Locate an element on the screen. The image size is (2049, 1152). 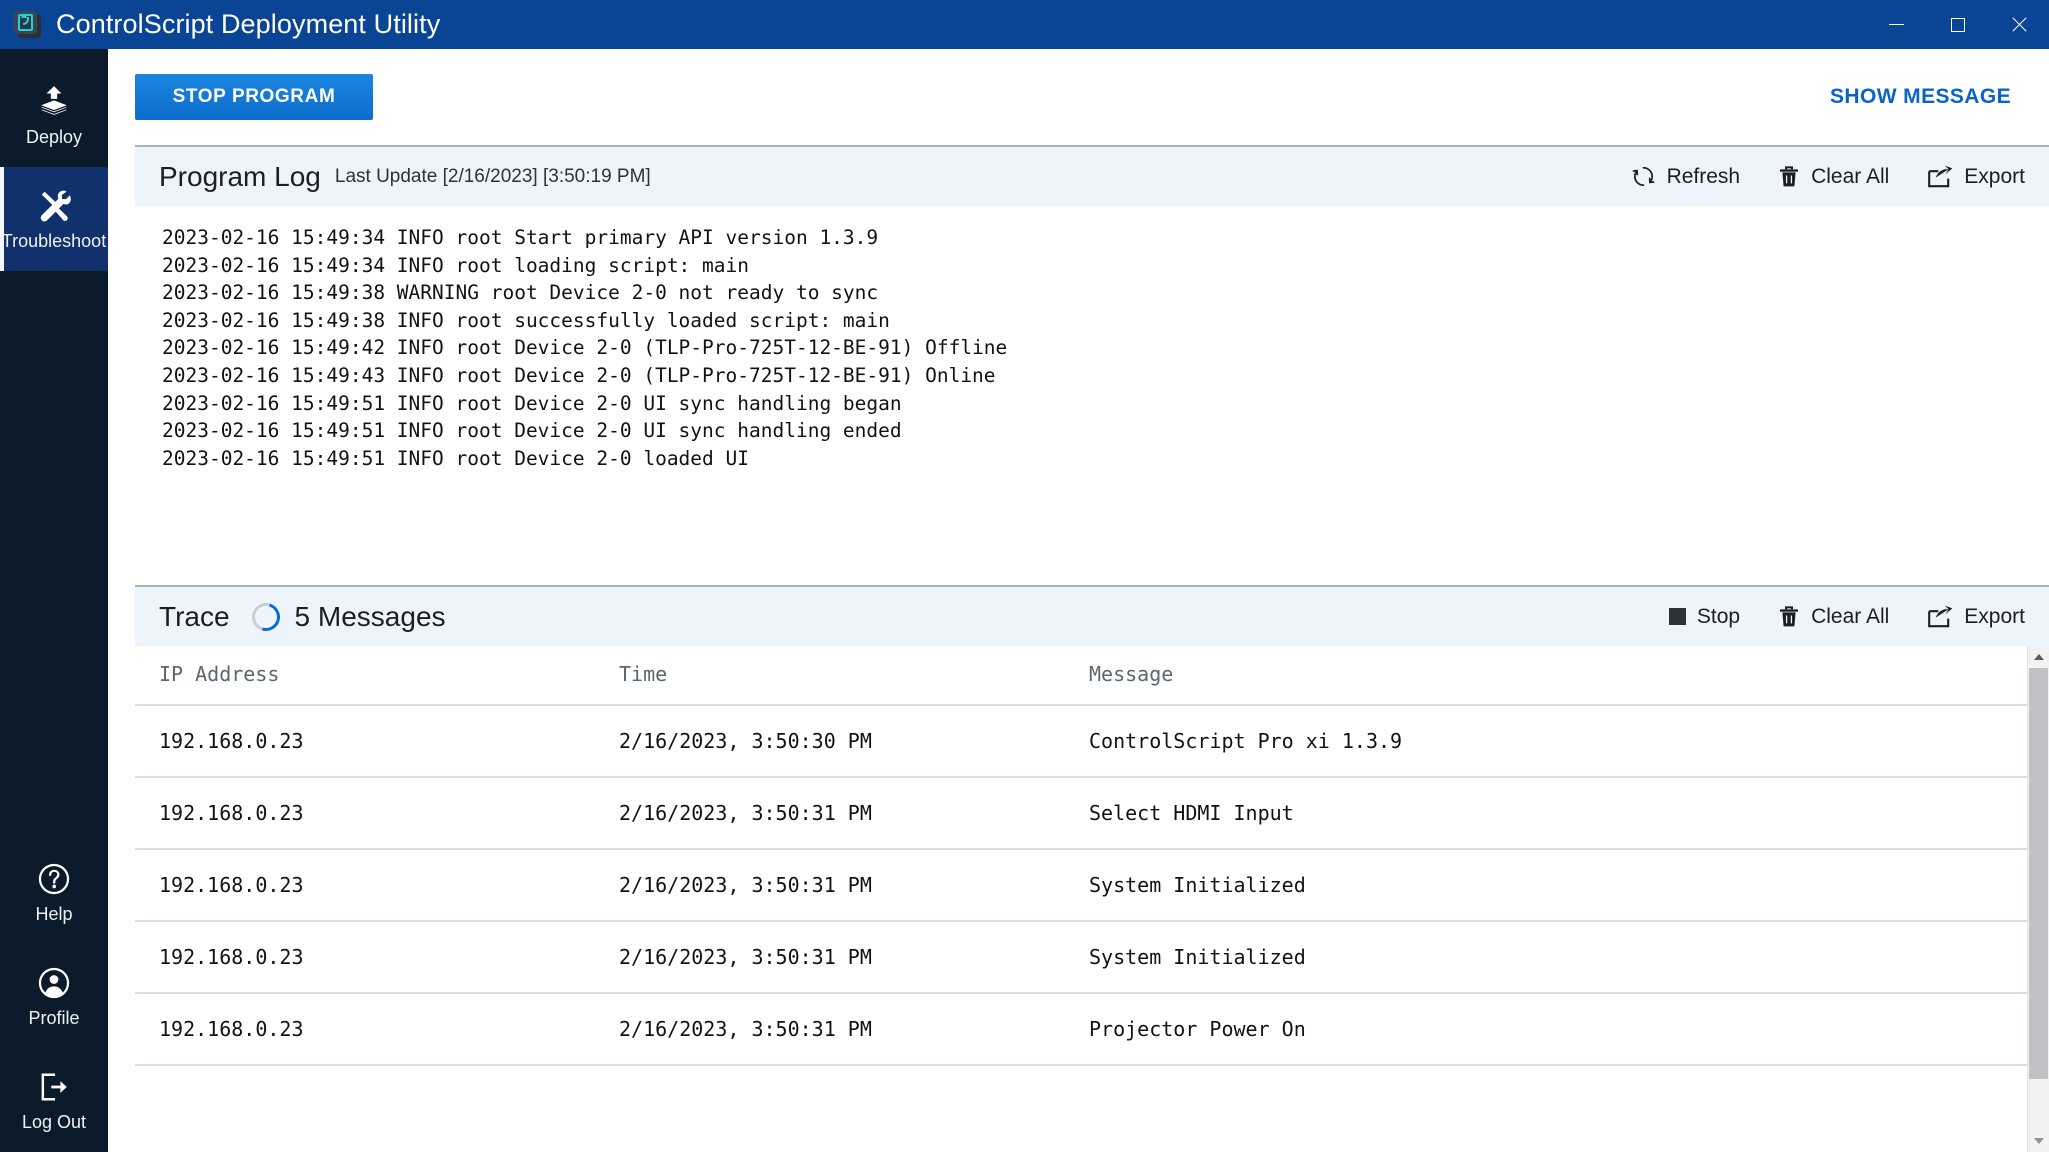
sidebar-item-deploy: Deploy is located at coordinates (54, 115).